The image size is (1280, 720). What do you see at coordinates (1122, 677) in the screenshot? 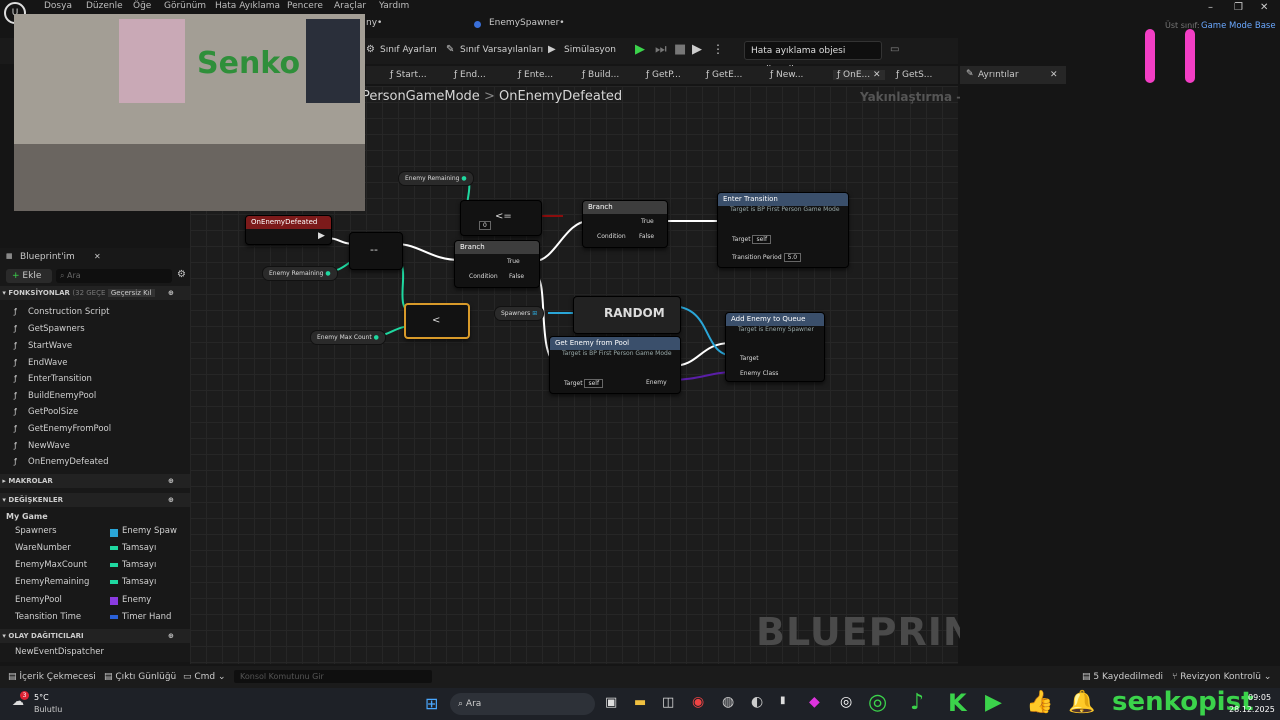
I see `unsaved-button: ▤ 5 Kaydedilmedi` at bounding box center [1122, 677].